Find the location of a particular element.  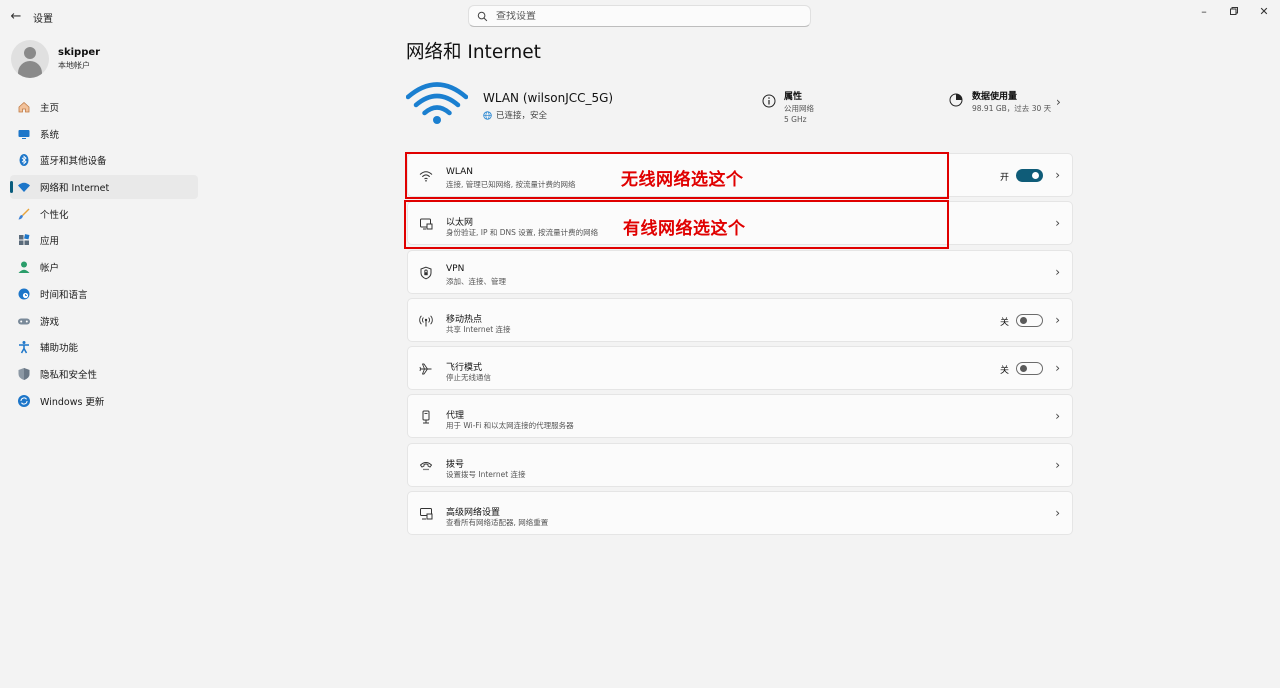

data-usage-link: 数据使用量 98.91 GB，过去 30 天 is located at coordinates (1000, 101).